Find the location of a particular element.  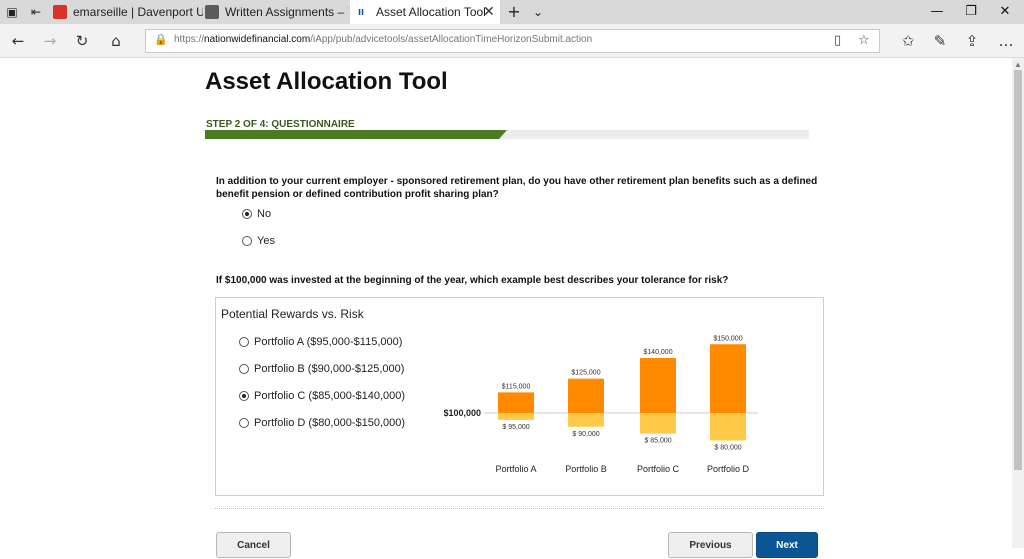

category-label: Portfolio B is located at coordinates (586, 469).